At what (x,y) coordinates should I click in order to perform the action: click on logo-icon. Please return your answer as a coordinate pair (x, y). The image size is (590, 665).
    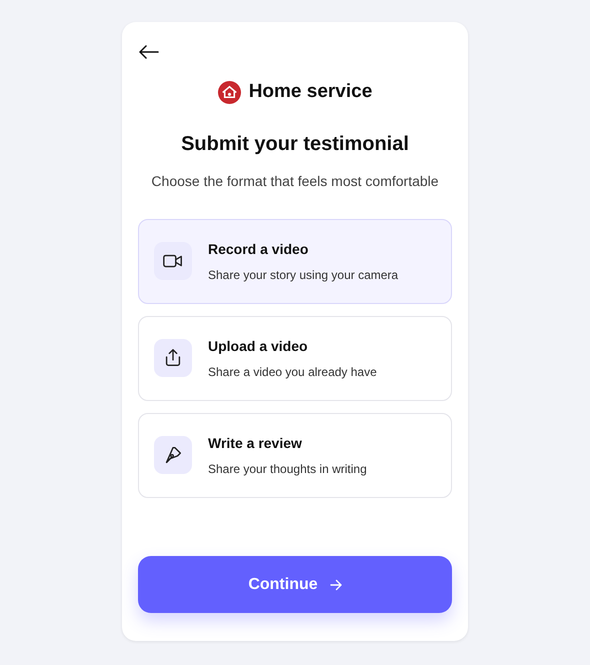
    Looking at the image, I should click on (229, 92).